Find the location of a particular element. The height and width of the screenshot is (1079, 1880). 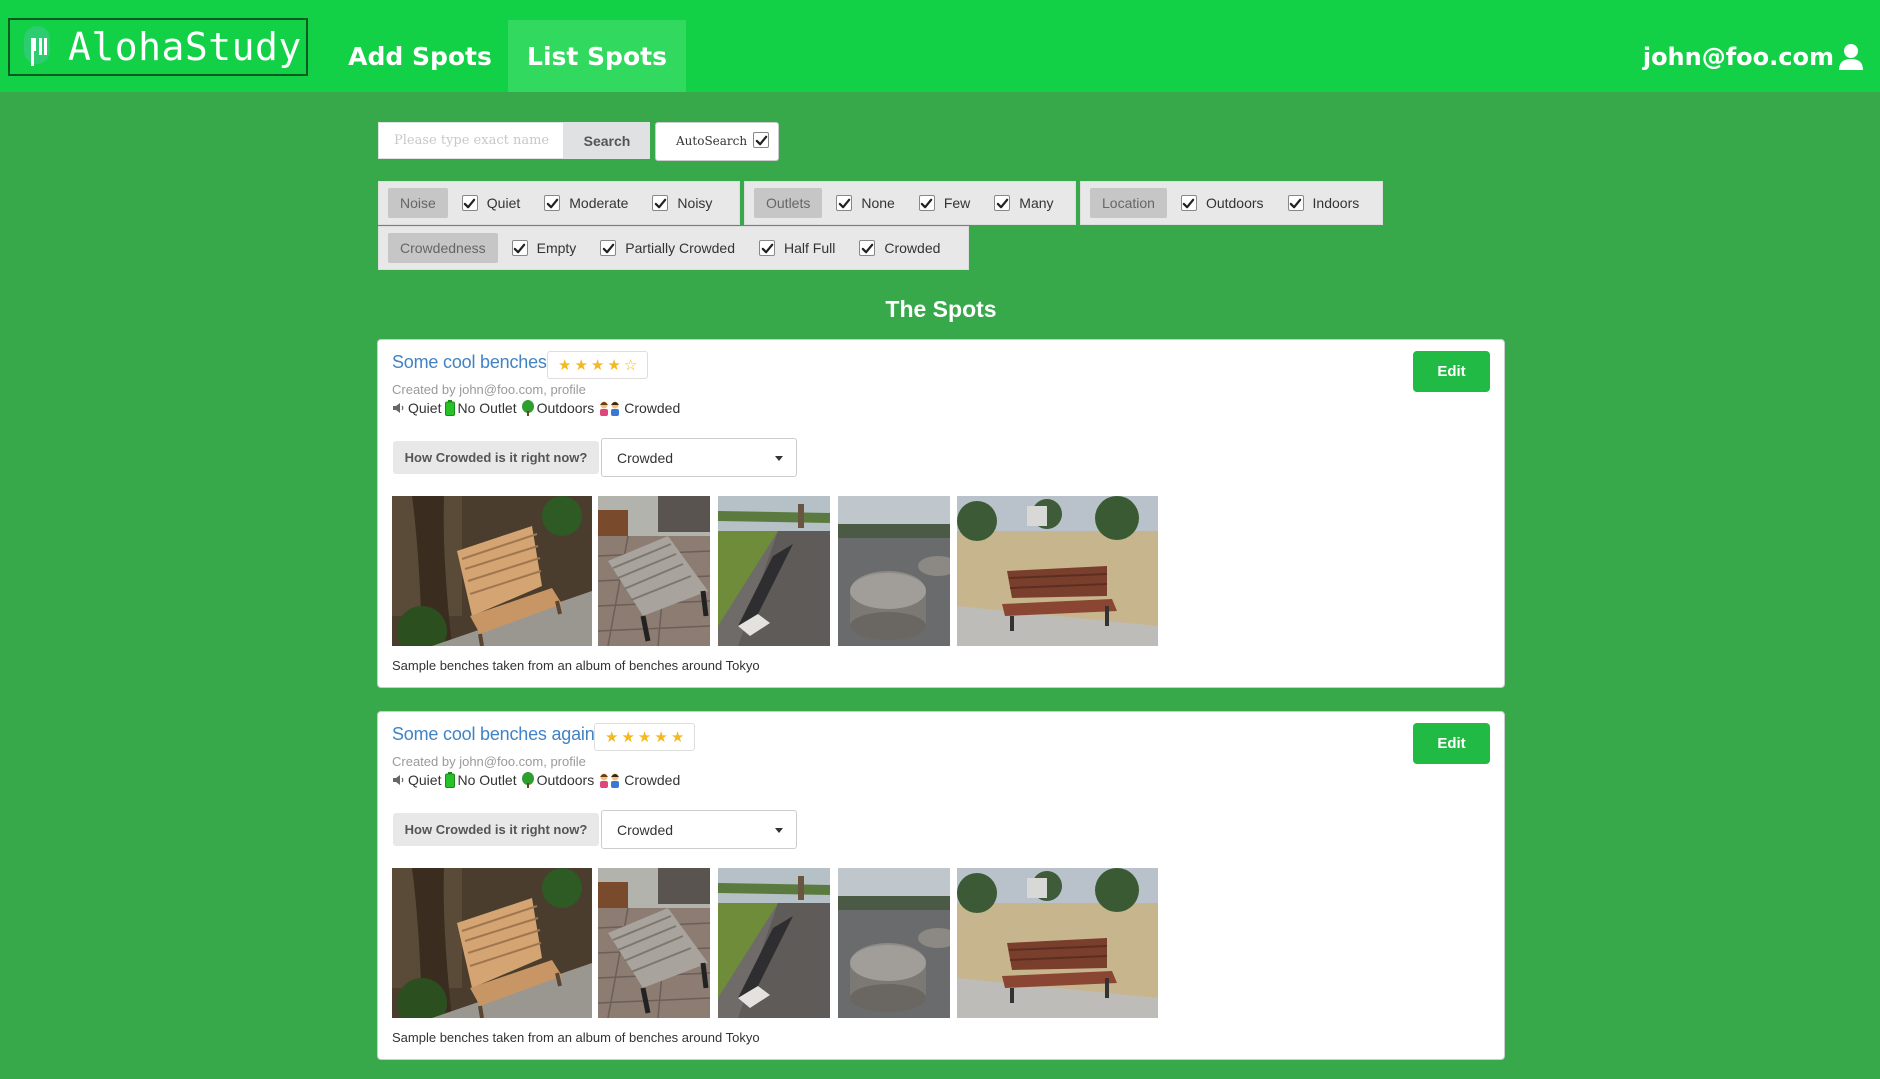

star-empty-icon: ☆ is located at coordinates (630, 365).